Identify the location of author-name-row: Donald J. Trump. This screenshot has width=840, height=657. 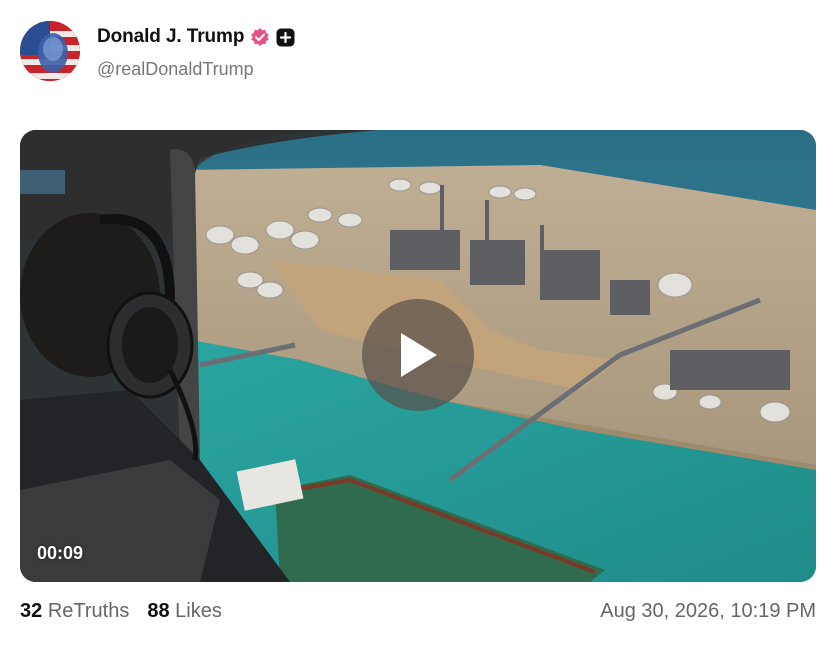
(196, 37).